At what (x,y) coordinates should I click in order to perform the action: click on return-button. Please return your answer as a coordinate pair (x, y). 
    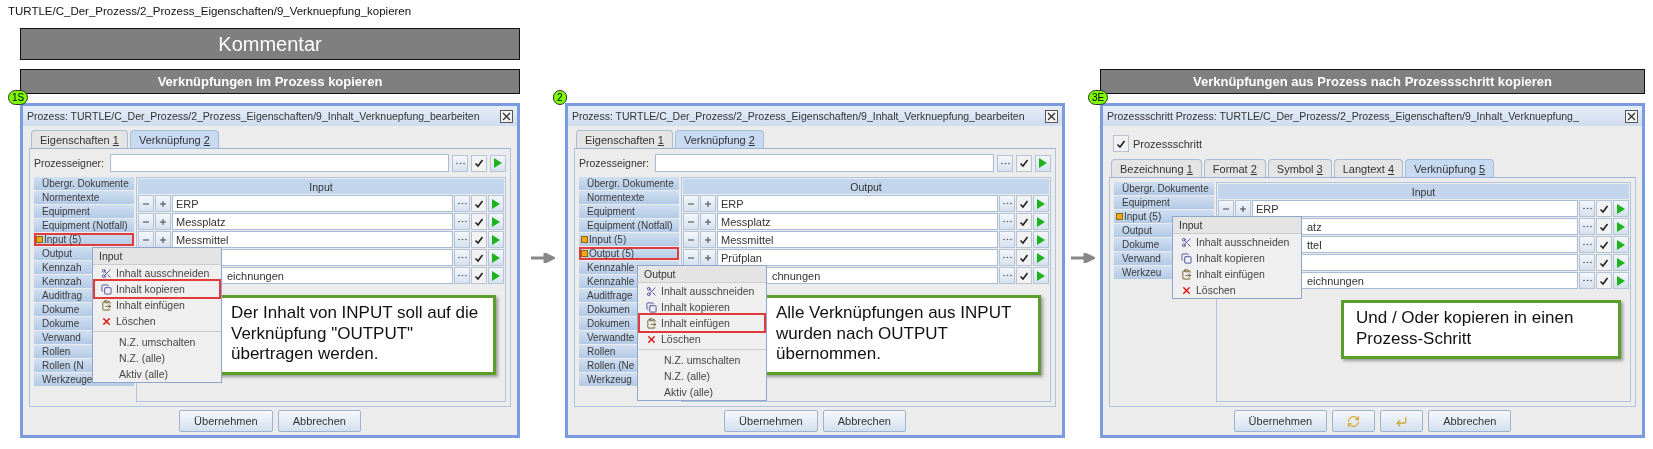
    Looking at the image, I should click on (1402, 421).